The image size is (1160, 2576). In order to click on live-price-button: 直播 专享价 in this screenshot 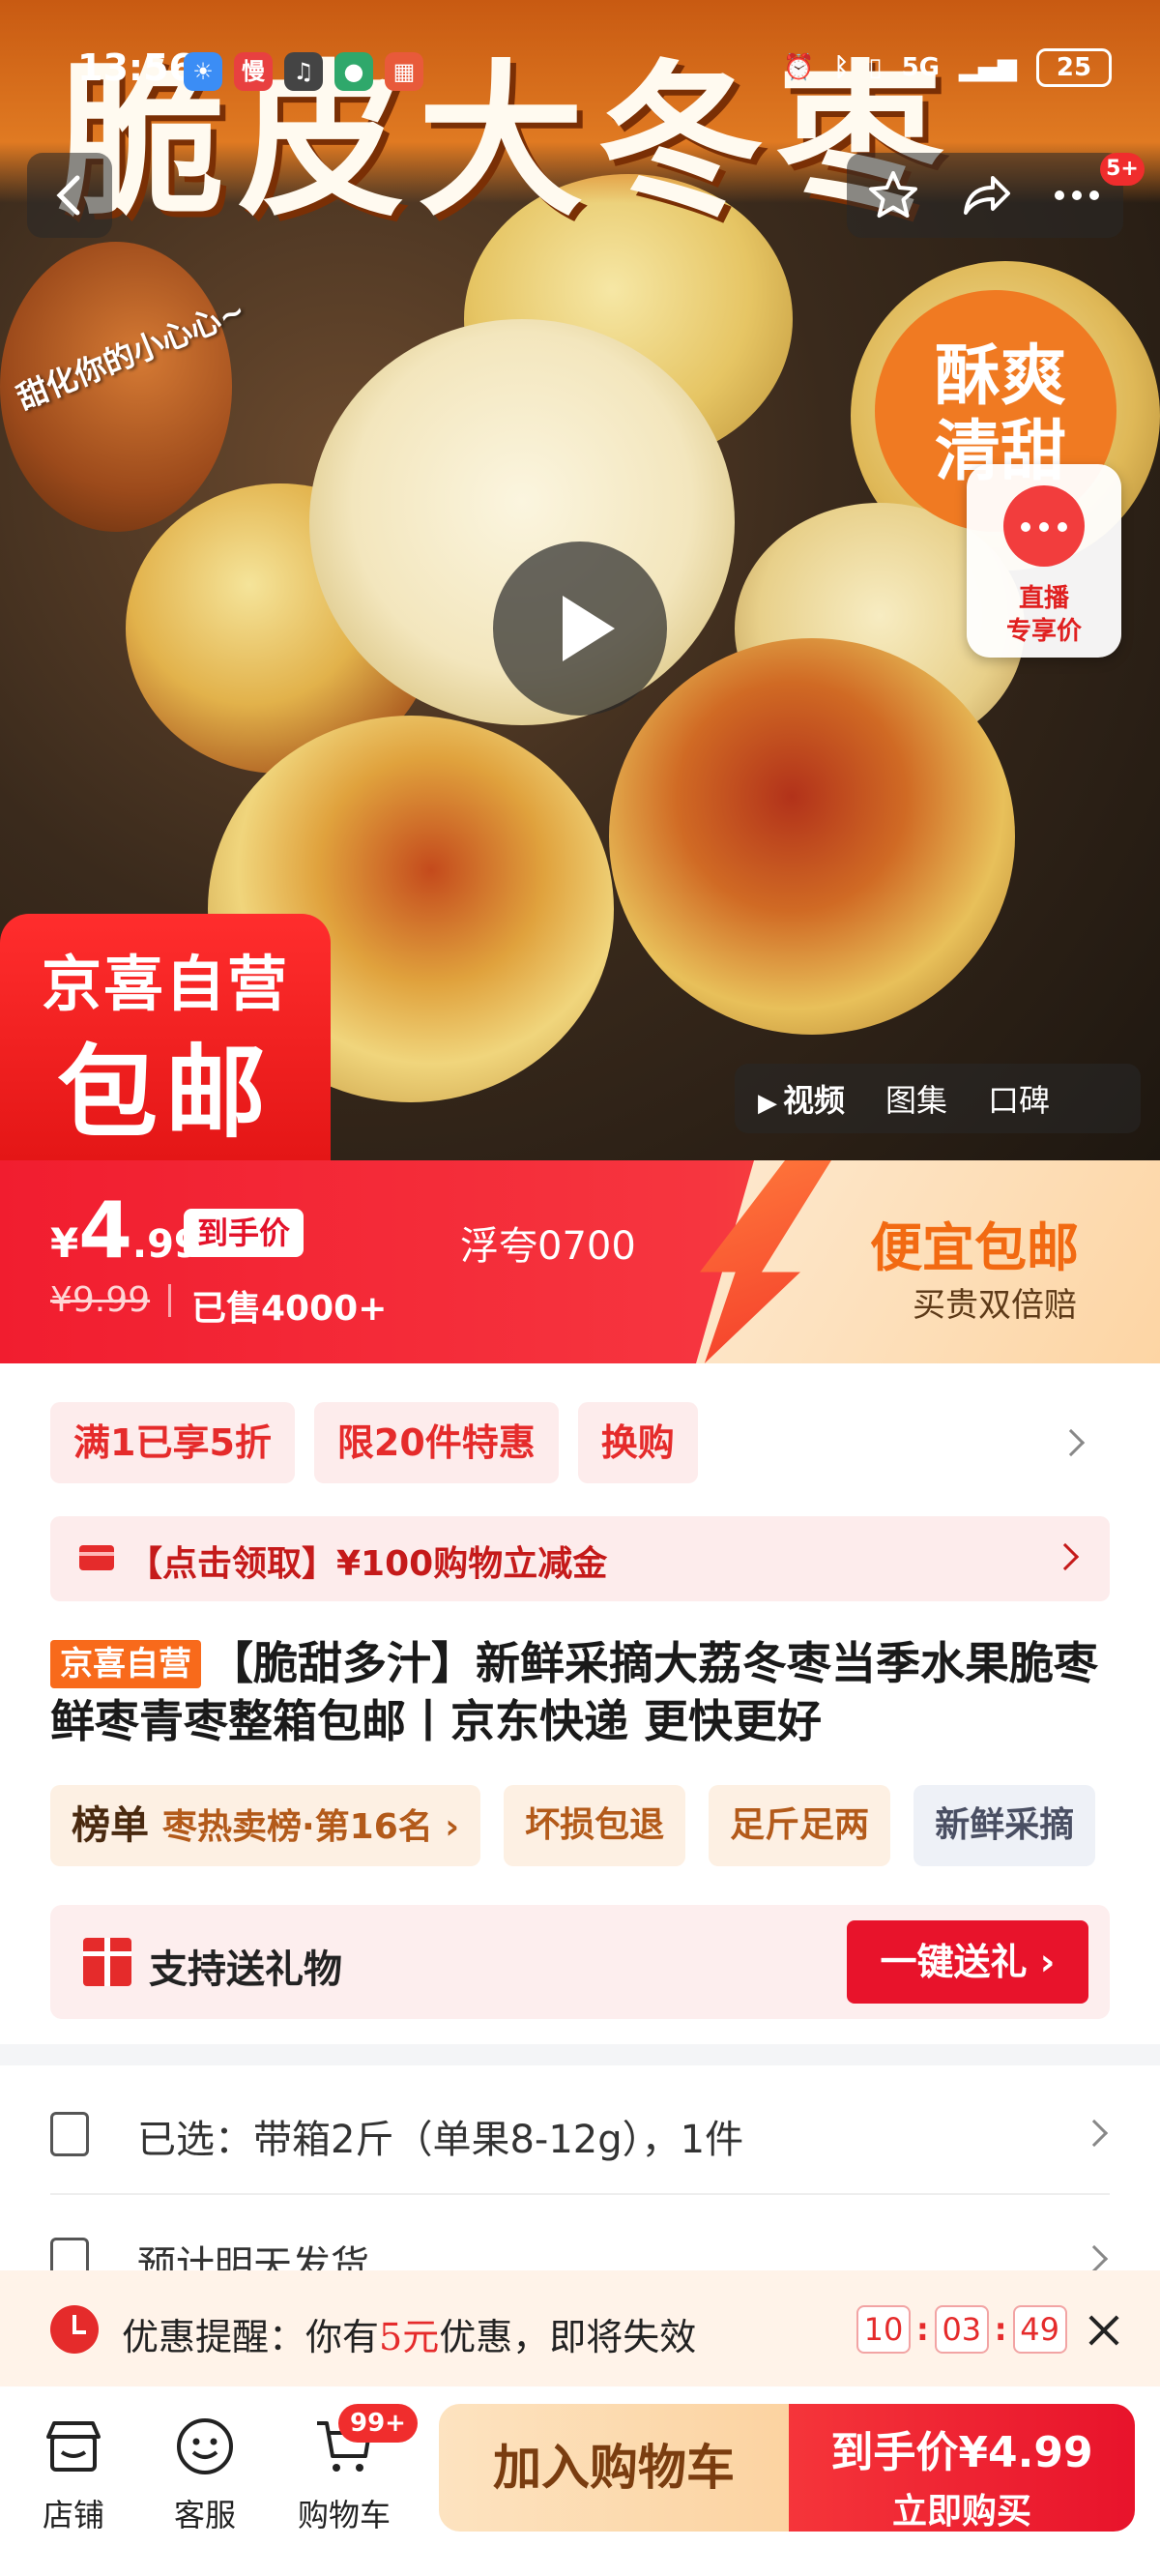, I will do `click(1044, 561)`.